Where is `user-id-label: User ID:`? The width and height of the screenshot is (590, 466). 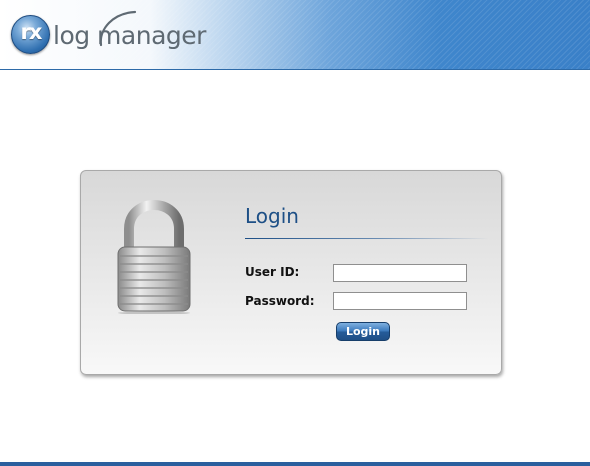
user-id-label: User ID: is located at coordinates (272, 272).